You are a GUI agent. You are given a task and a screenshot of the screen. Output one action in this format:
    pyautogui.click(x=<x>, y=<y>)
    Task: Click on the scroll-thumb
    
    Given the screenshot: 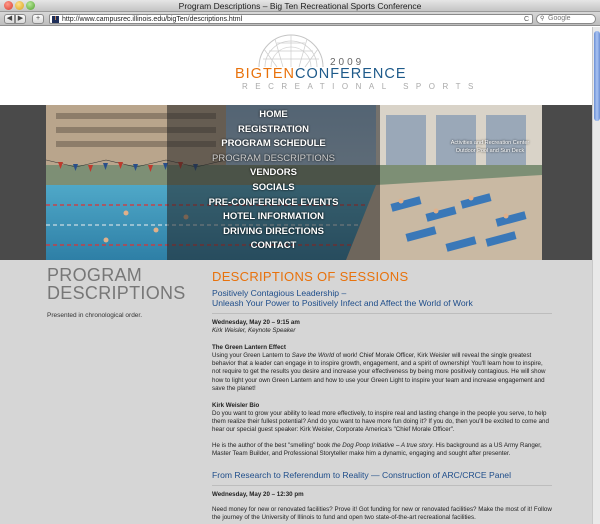 What is the action you would take?
    pyautogui.click(x=597, y=76)
    